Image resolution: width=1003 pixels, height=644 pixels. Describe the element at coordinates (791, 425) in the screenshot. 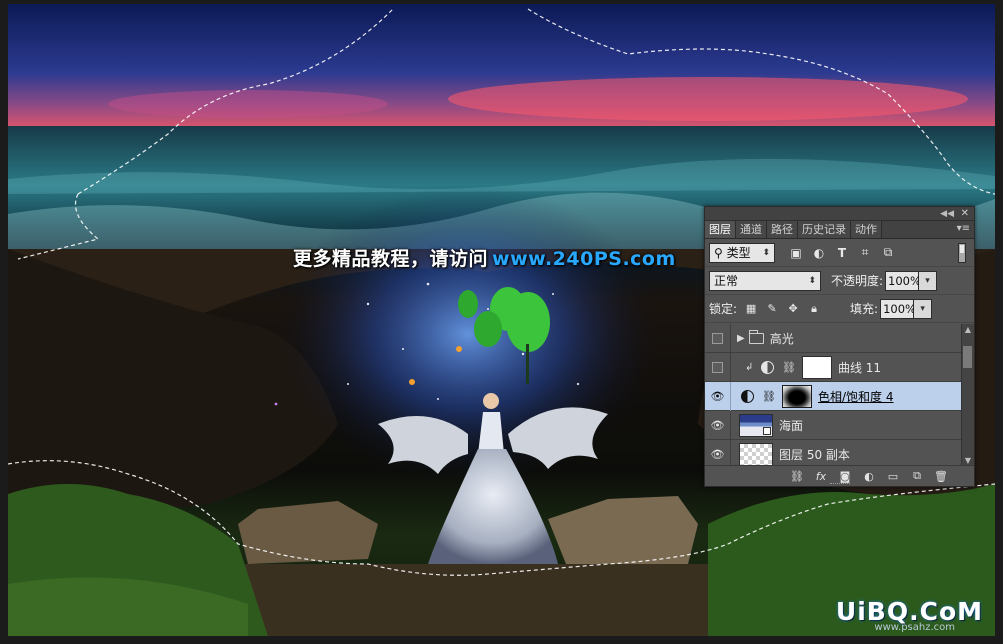

I see `layer-name: 海面` at that location.